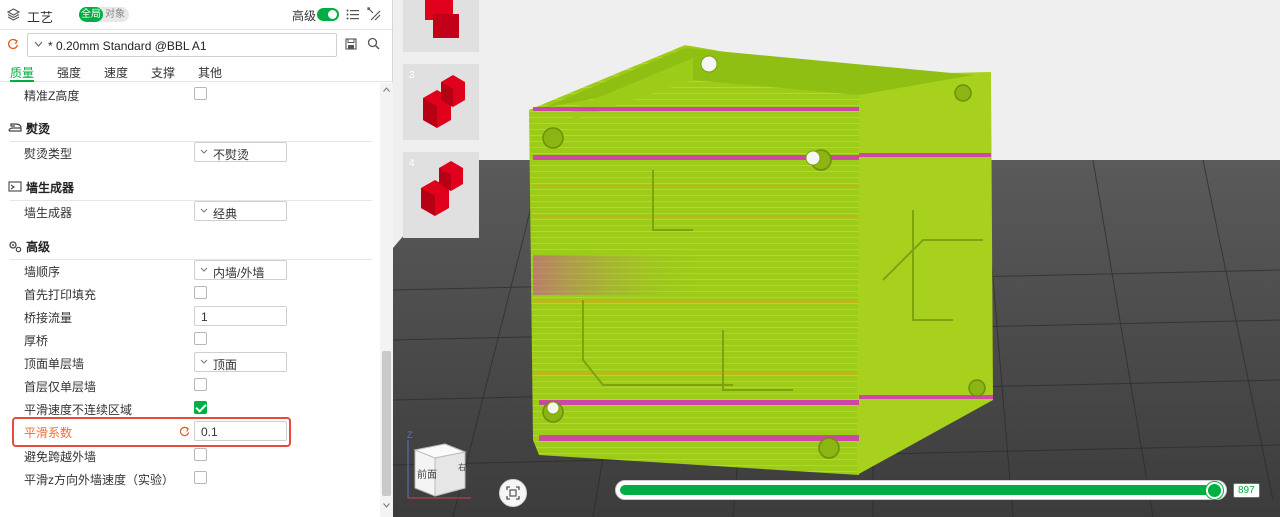 The height and width of the screenshot is (517, 1280). Describe the element at coordinates (22, 81) in the screenshot. I see `active-tab-indicator` at that location.